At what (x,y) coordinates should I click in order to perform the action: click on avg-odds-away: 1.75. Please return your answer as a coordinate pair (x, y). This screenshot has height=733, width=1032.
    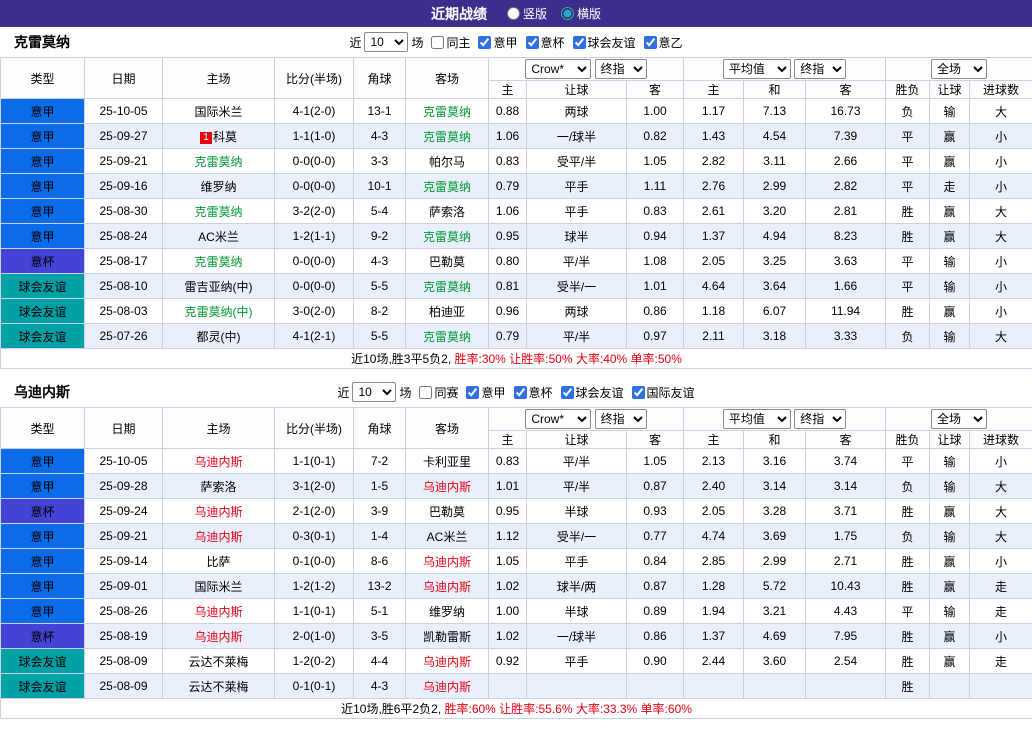
    Looking at the image, I should click on (845, 536).